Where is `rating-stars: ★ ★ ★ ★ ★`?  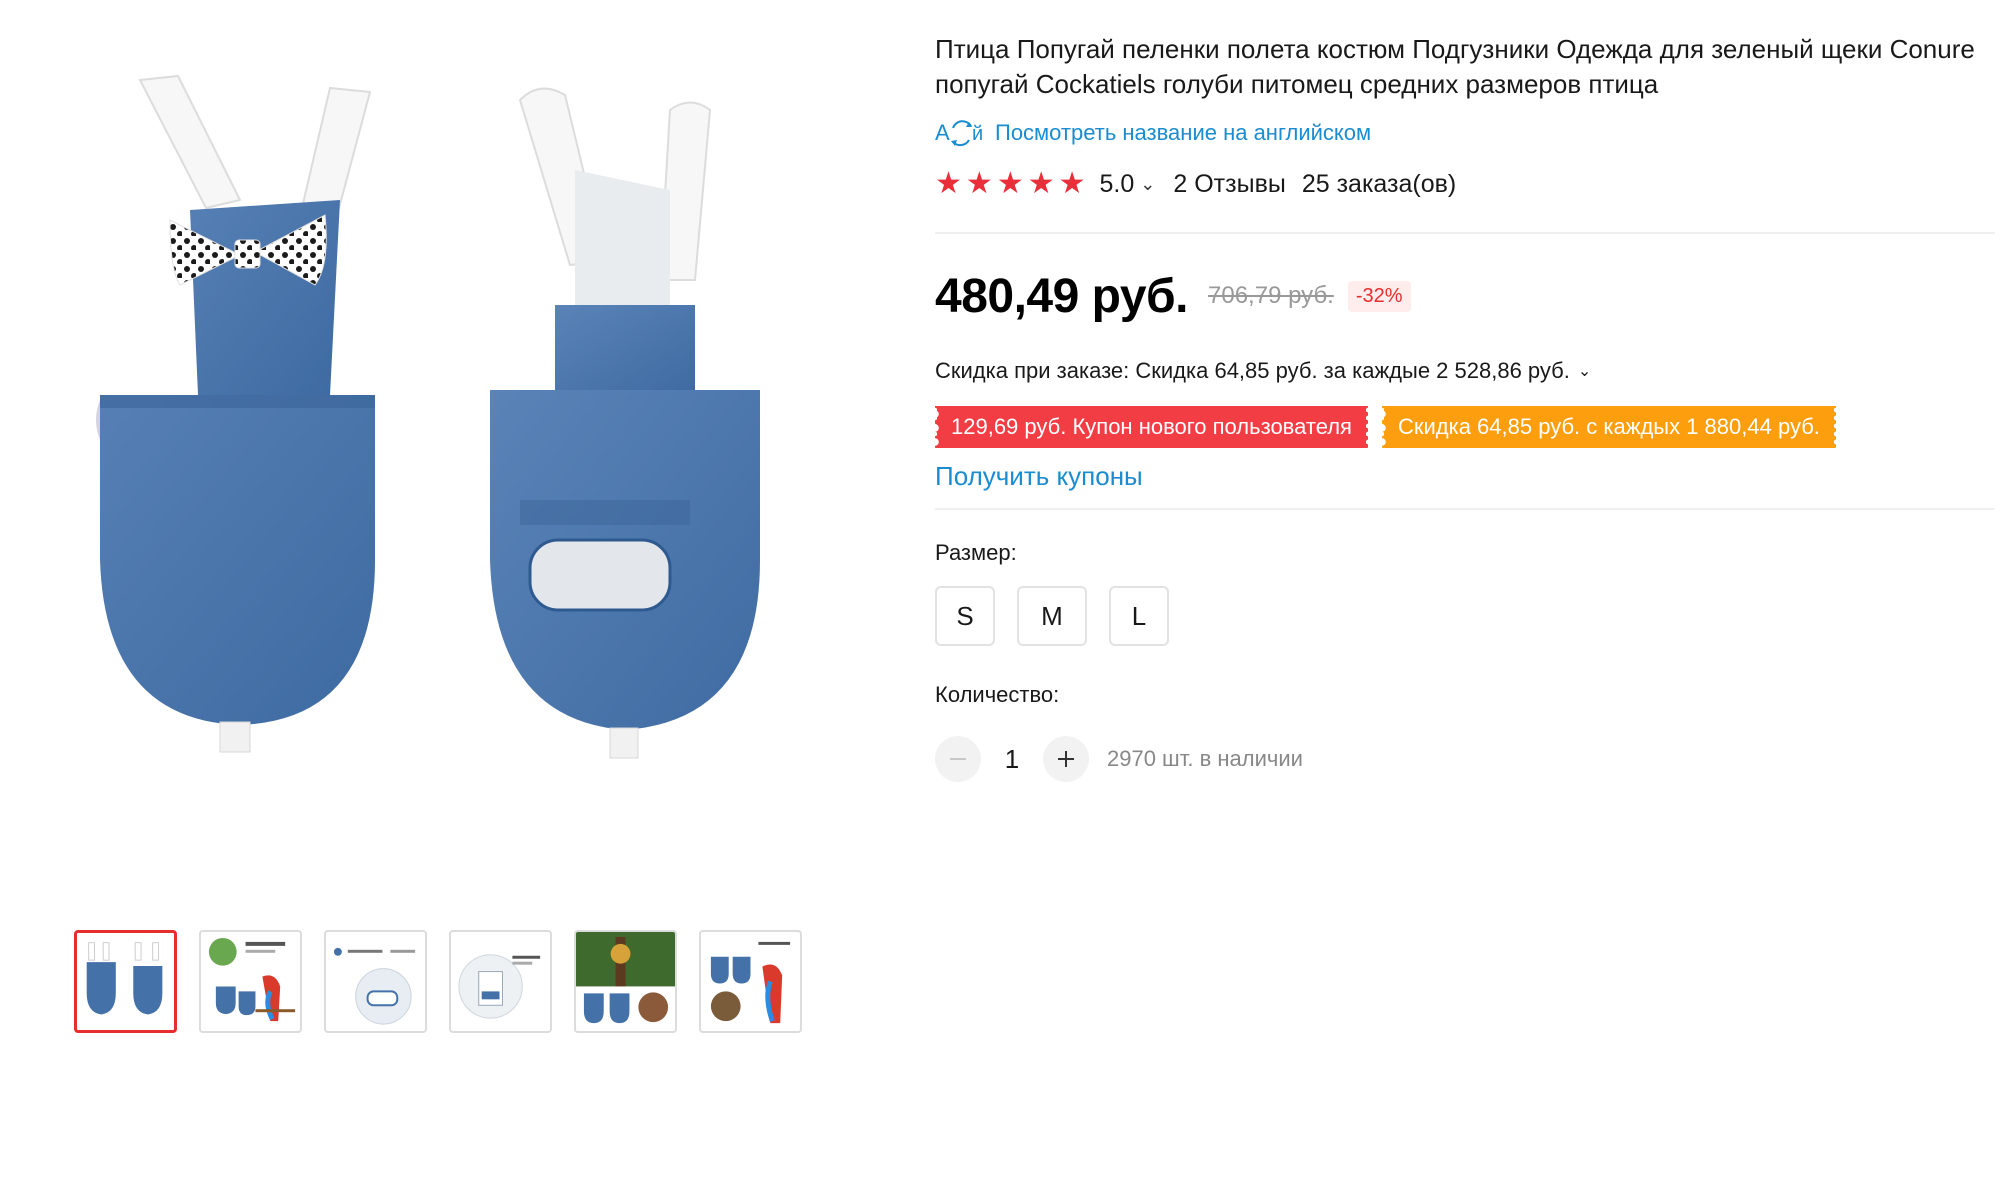
rating-stars: ★ ★ ★ ★ ★ is located at coordinates (1010, 184).